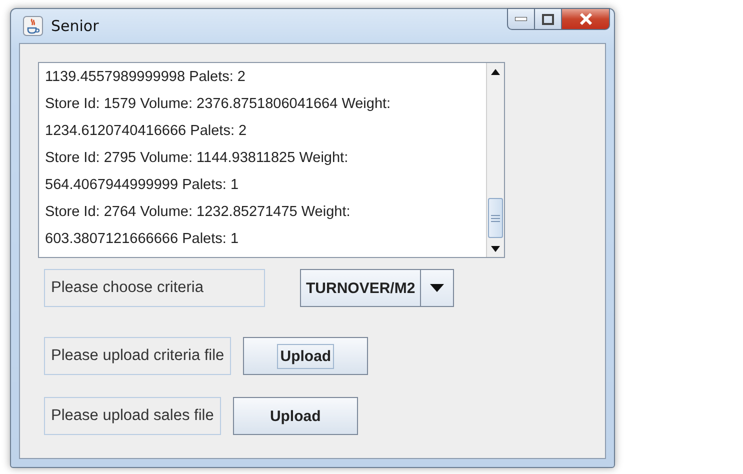 This screenshot has width=743, height=474. Describe the element at coordinates (154, 288) in the screenshot. I see `criteria-label: Please choose criteria` at that location.